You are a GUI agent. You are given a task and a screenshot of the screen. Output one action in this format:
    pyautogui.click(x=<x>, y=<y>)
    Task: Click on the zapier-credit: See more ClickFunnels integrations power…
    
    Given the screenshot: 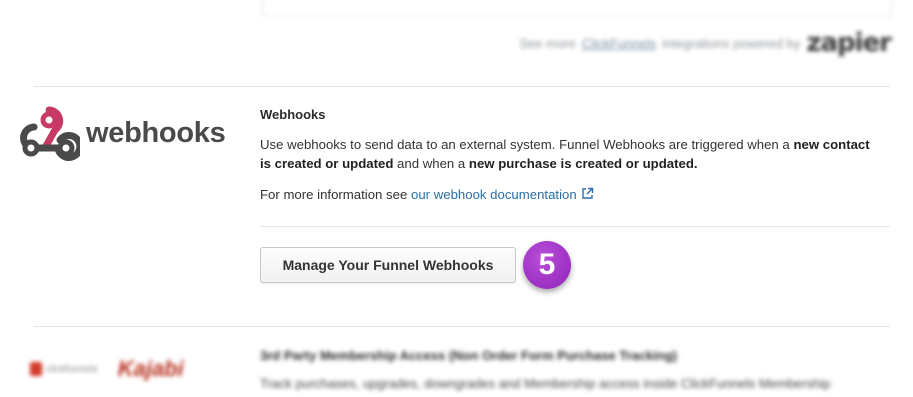 What is the action you would take?
    pyautogui.click(x=706, y=43)
    